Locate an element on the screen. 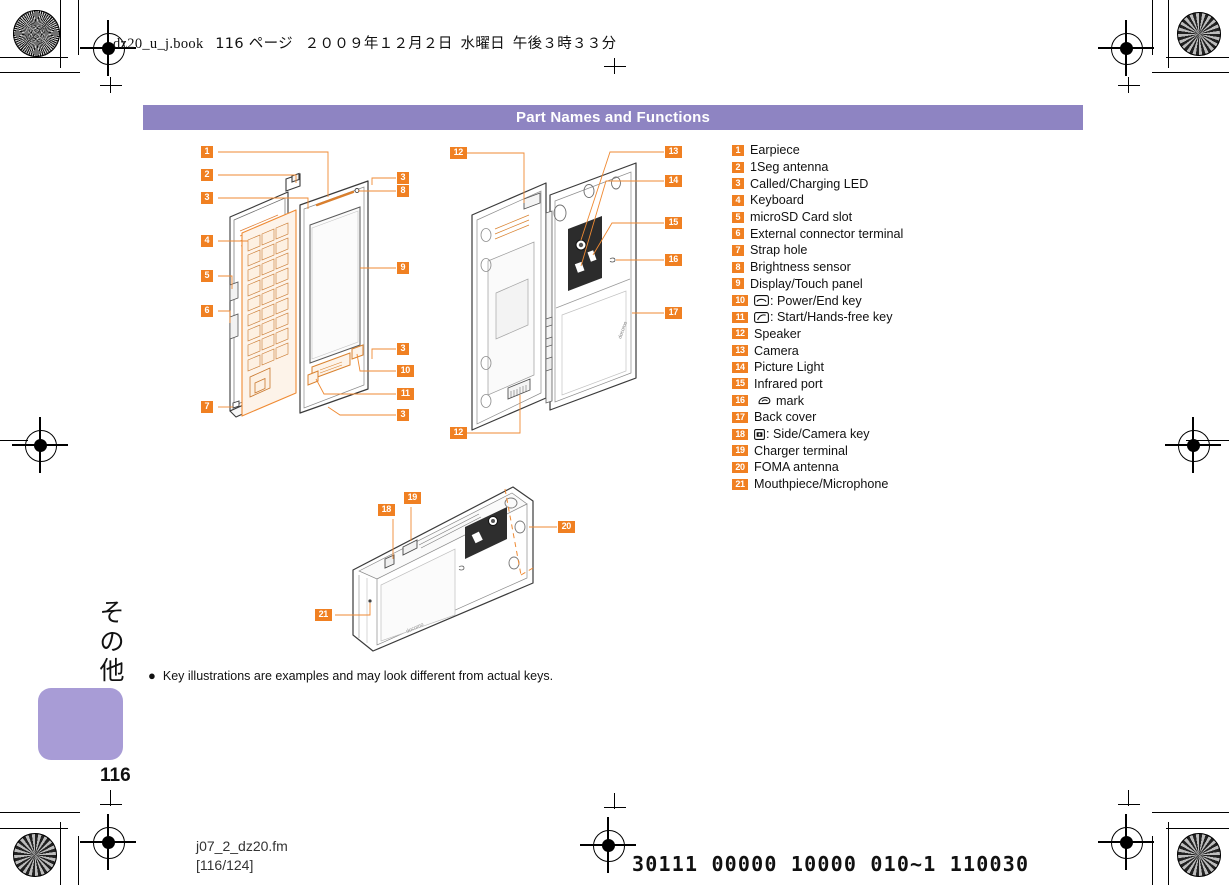 This screenshot has height=885, width=1229. callout-12b: 12 is located at coordinates (458, 433).